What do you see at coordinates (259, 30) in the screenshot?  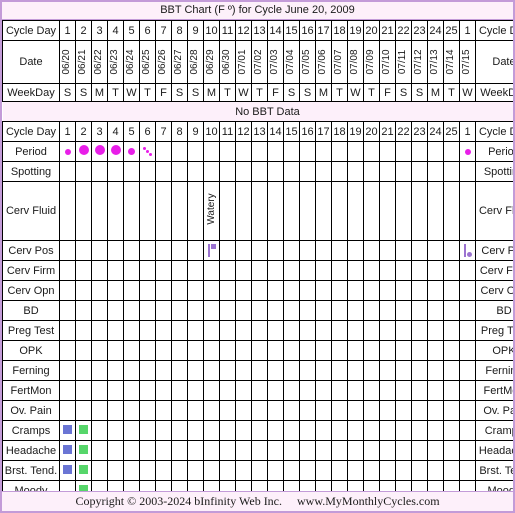 I see `cycle-day-header-top-13: 13` at bounding box center [259, 30].